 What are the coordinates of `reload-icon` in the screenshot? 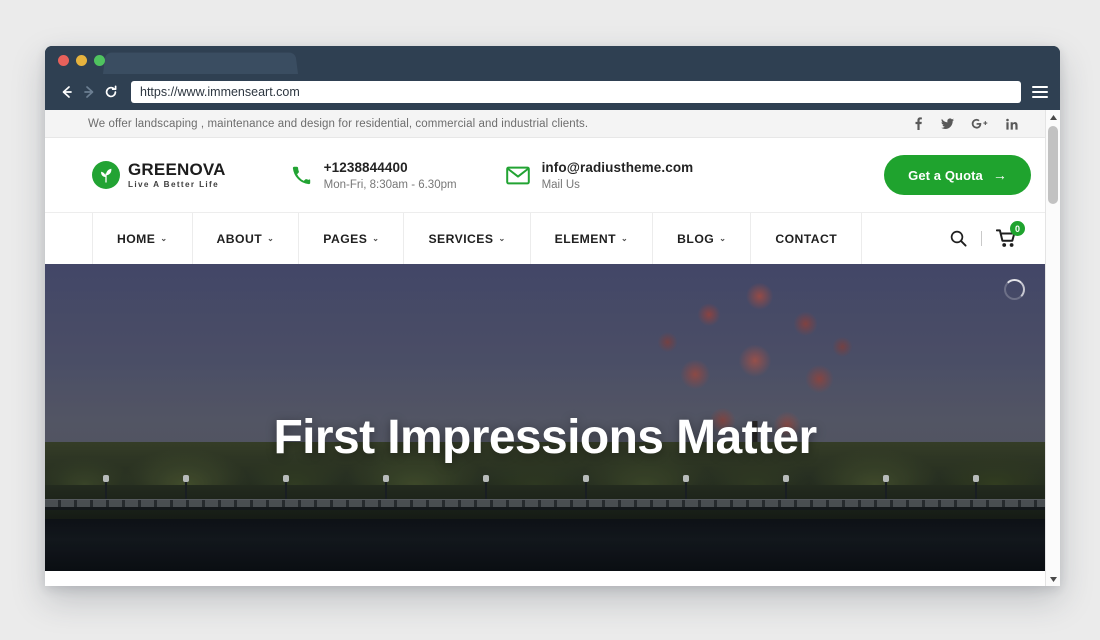 It's located at (111, 92).